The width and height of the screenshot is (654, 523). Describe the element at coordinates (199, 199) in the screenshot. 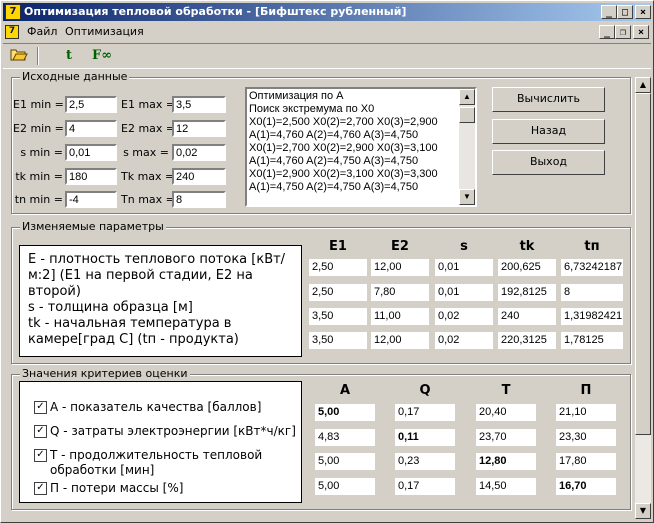

I see `max-input: 8` at that location.